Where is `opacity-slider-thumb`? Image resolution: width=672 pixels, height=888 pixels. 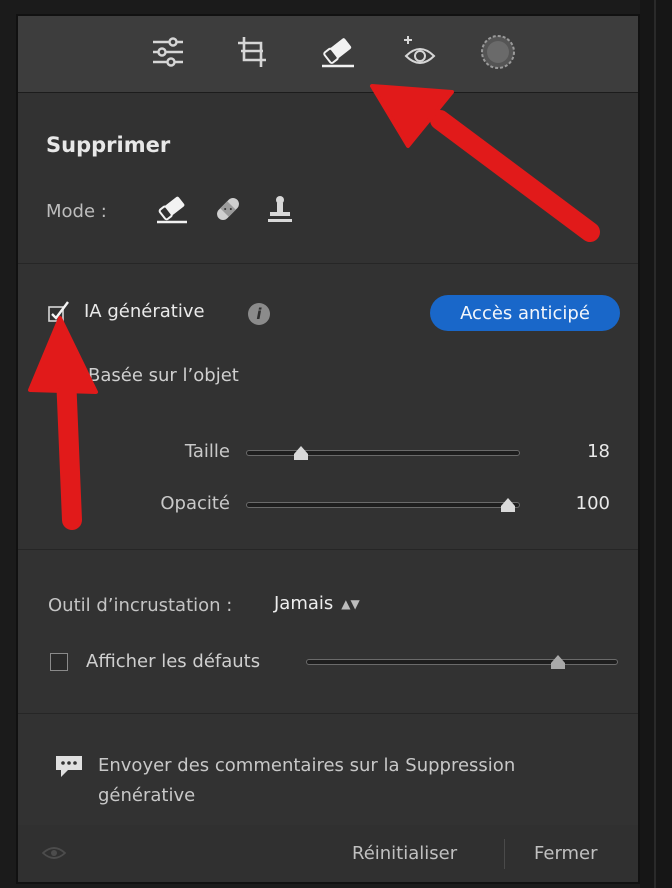
opacity-slider-thumb is located at coordinates (508, 505).